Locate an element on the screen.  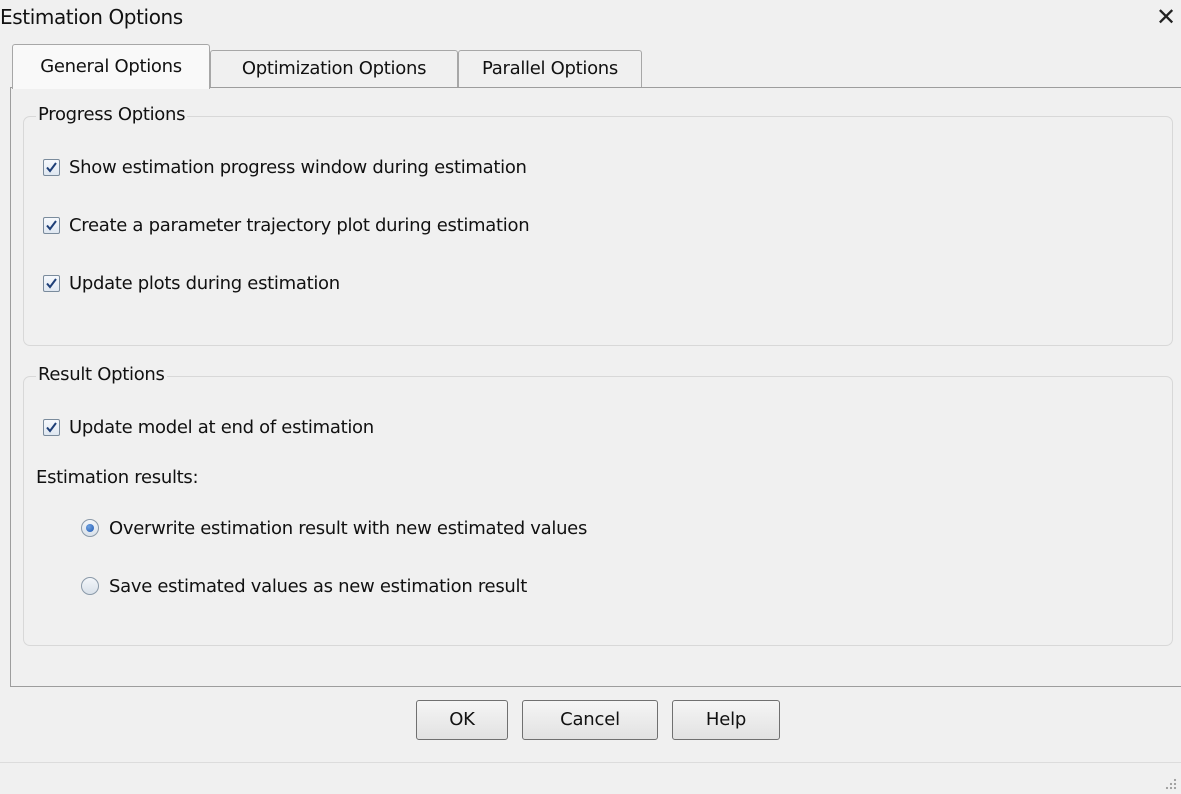
close-button: ✕ is located at coordinates (1166, 17).